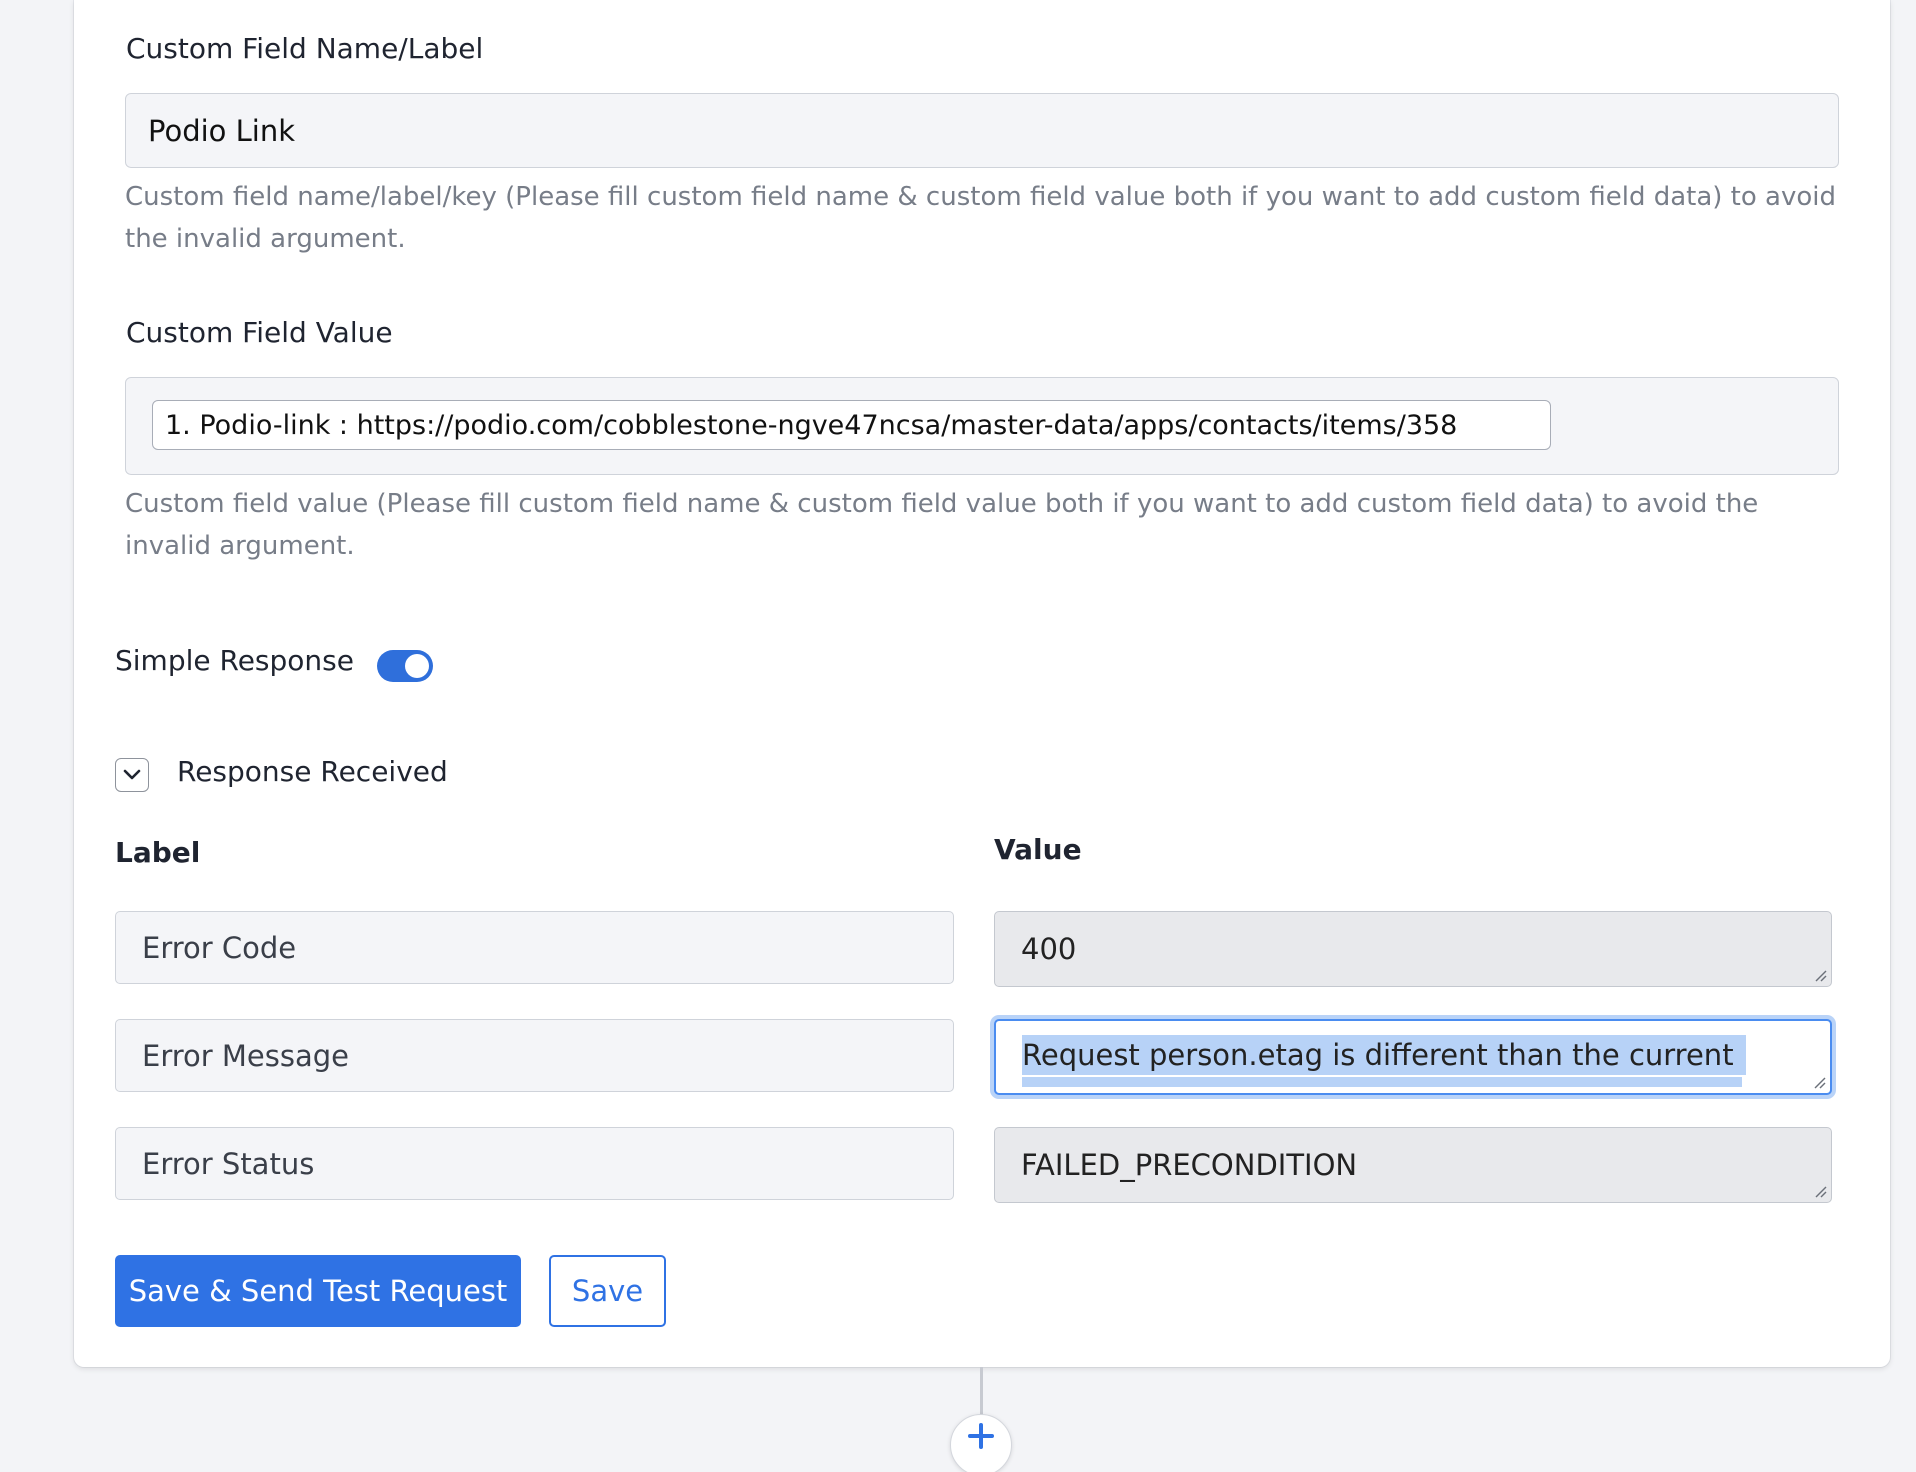 This screenshot has width=1916, height=1472. I want to click on save-and-send-test-request-button: Save & Send Test Request, so click(318, 1291).